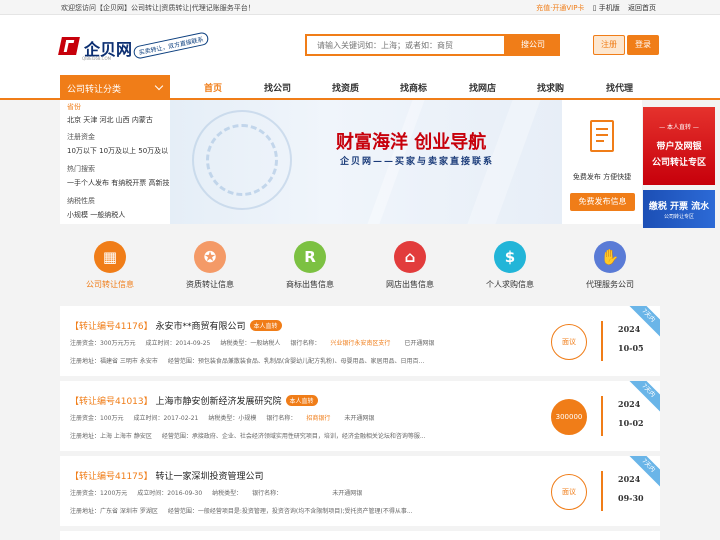 The width and height of the screenshot is (720, 540). What do you see at coordinates (602, 162) in the screenshot?
I see `publish-box: 免费发布 方便快捷 免费发布信息` at bounding box center [602, 162].